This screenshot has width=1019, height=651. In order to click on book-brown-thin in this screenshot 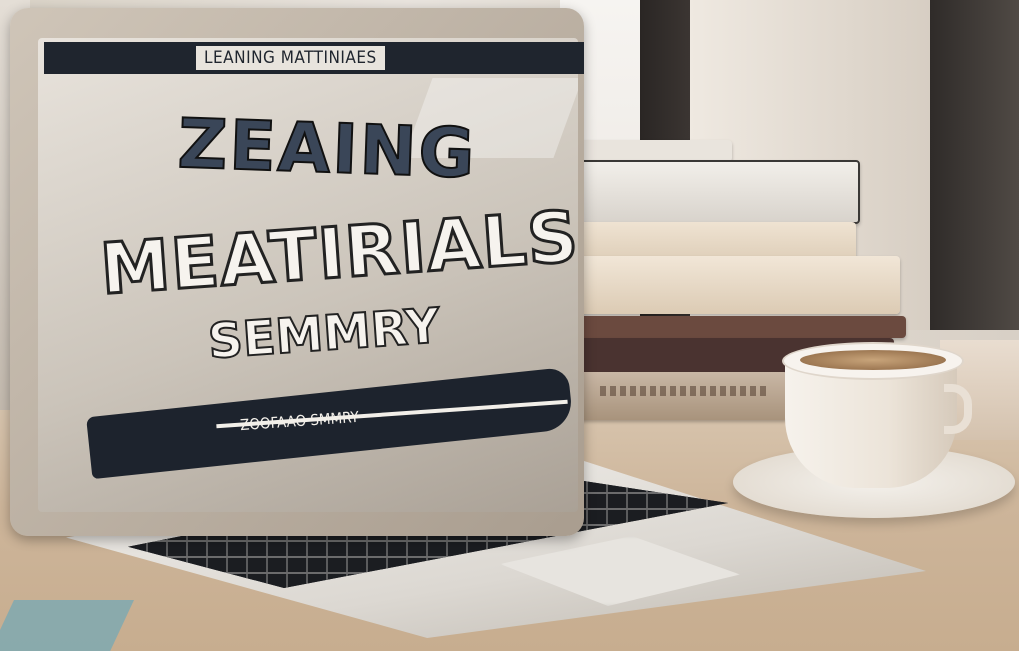, I will do `click(741, 327)`.